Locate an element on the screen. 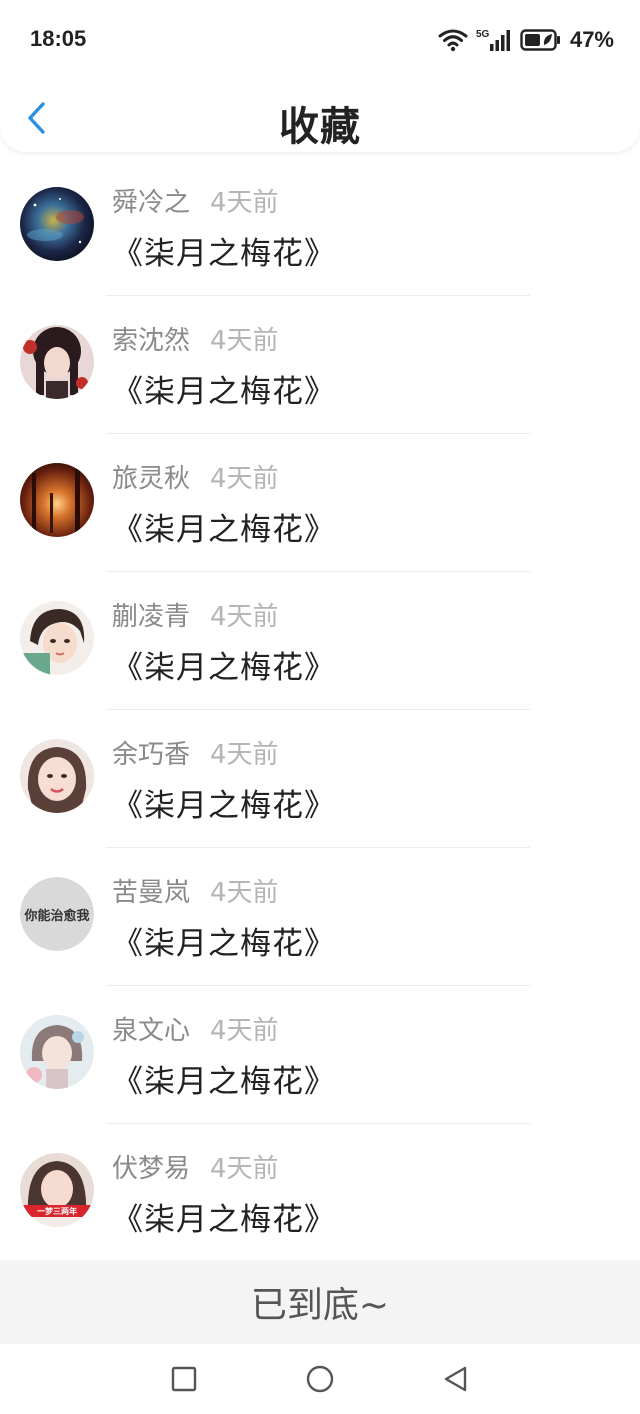 The image size is (640, 1414). page-title: 收藏 is located at coordinates (320, 127).